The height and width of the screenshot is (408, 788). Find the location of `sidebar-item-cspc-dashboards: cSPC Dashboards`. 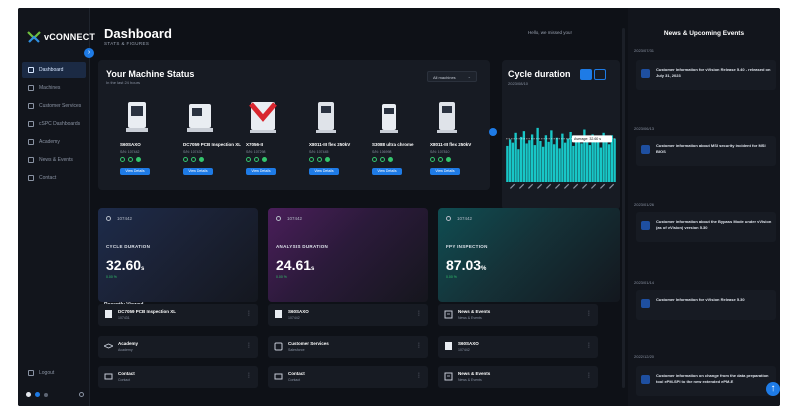

sidebar-item-cspc-dashboards: cSPC Dashboards is located at coordinates (54, 124).